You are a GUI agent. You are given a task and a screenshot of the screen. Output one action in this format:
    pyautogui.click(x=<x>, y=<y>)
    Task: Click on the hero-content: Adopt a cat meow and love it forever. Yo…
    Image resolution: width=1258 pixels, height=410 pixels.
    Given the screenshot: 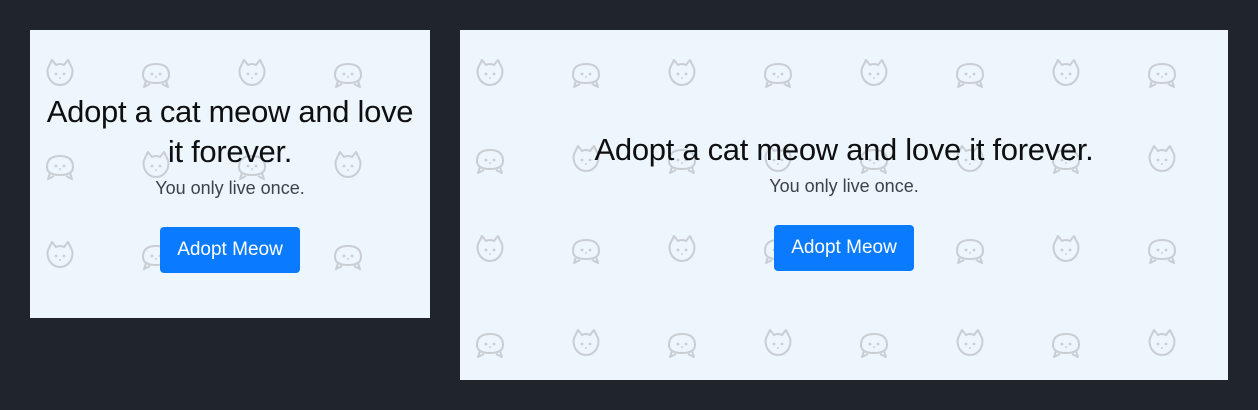 What is the action you would take?
    pyautogui.click(x=230, y=182)
    